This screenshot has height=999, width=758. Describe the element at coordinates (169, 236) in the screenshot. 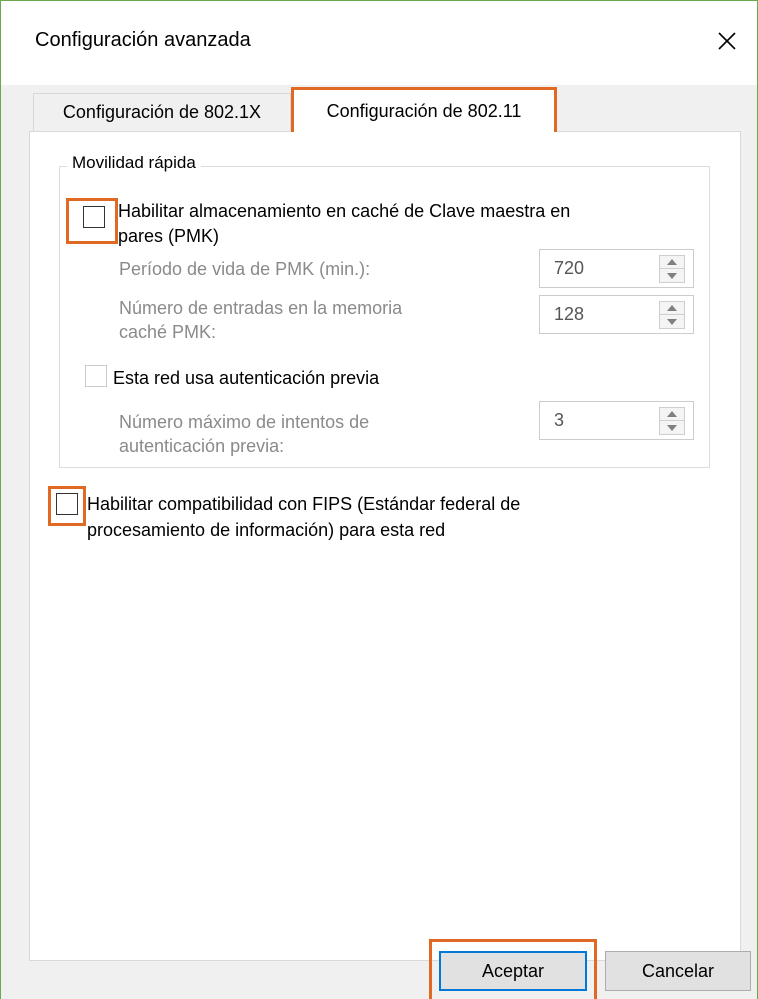

I see `pmk-cache-label-line2: pares (PMK)` at that location.